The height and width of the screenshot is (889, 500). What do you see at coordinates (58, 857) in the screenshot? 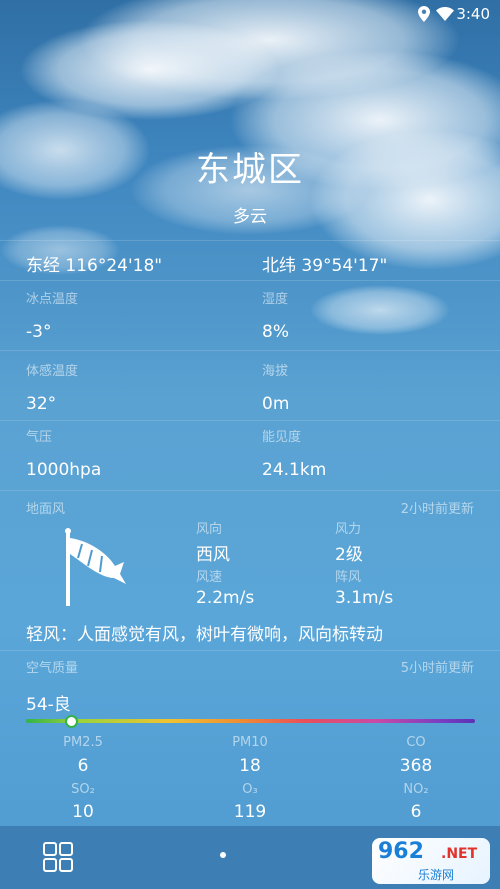
I see `grid-menu-icon` at bounding box center [58, 857].